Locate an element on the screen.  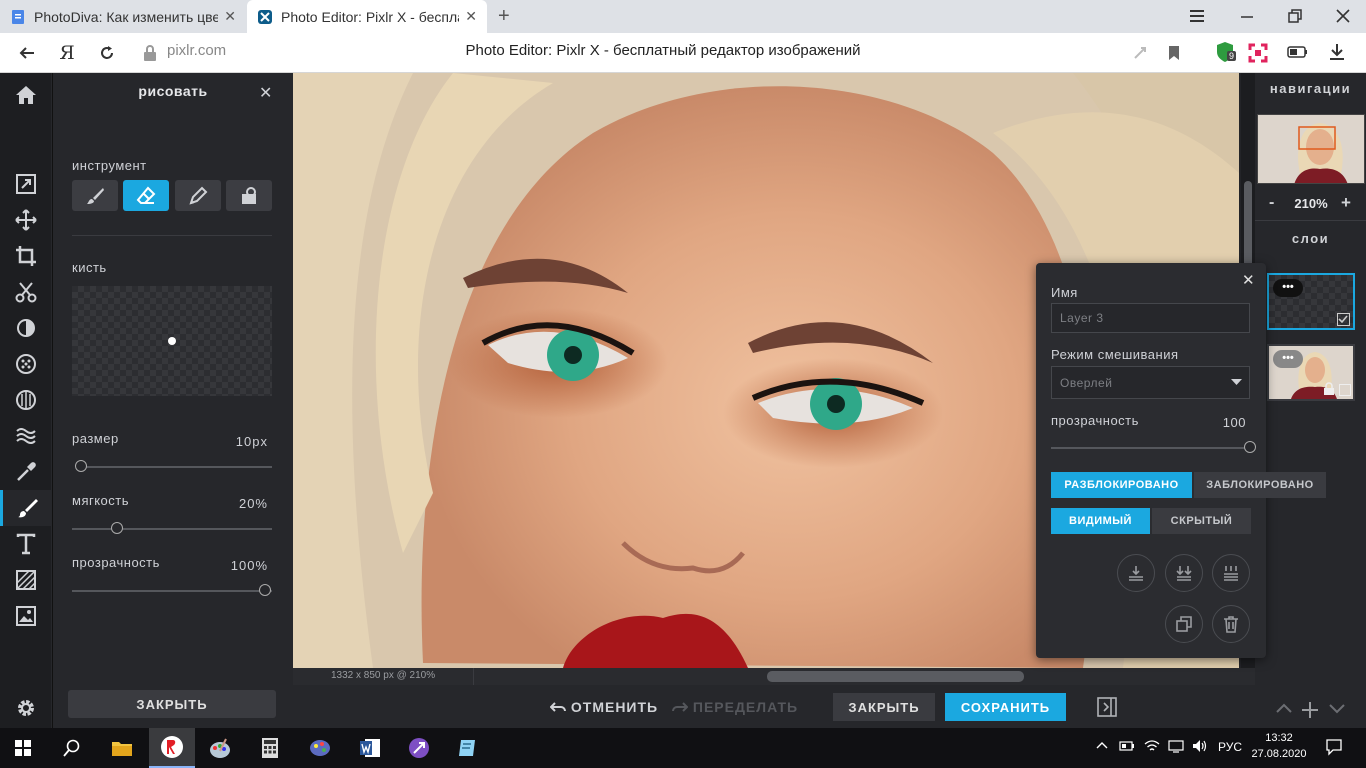
softness-slider-knob is located at coordinates (117, 528).